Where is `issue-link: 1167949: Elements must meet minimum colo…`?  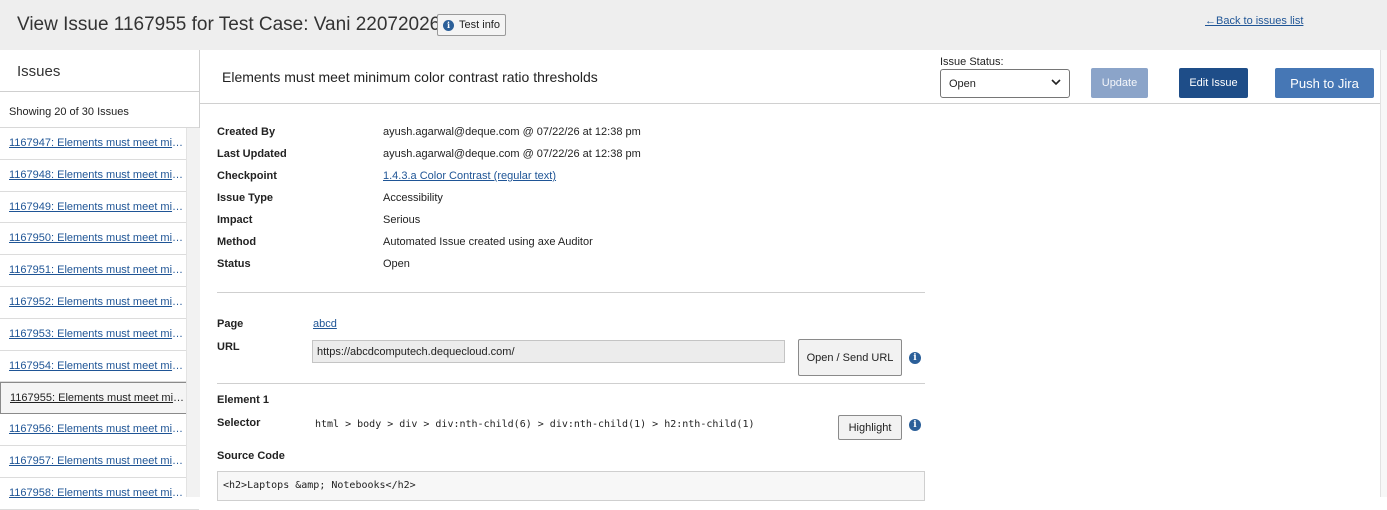
issue-link: 1167949: Elements must meet minimum colo… is located at coordinates (99, 207).